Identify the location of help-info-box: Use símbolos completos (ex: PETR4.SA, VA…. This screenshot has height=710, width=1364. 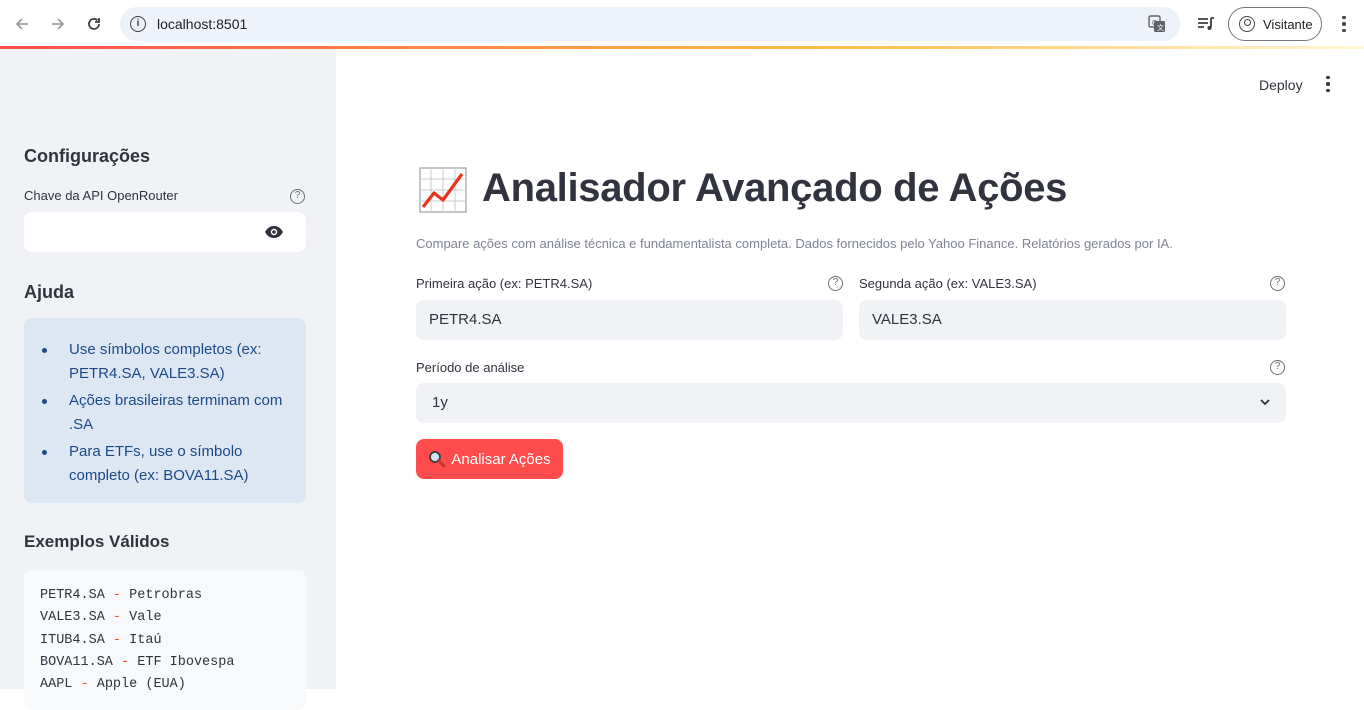
(165, 410).